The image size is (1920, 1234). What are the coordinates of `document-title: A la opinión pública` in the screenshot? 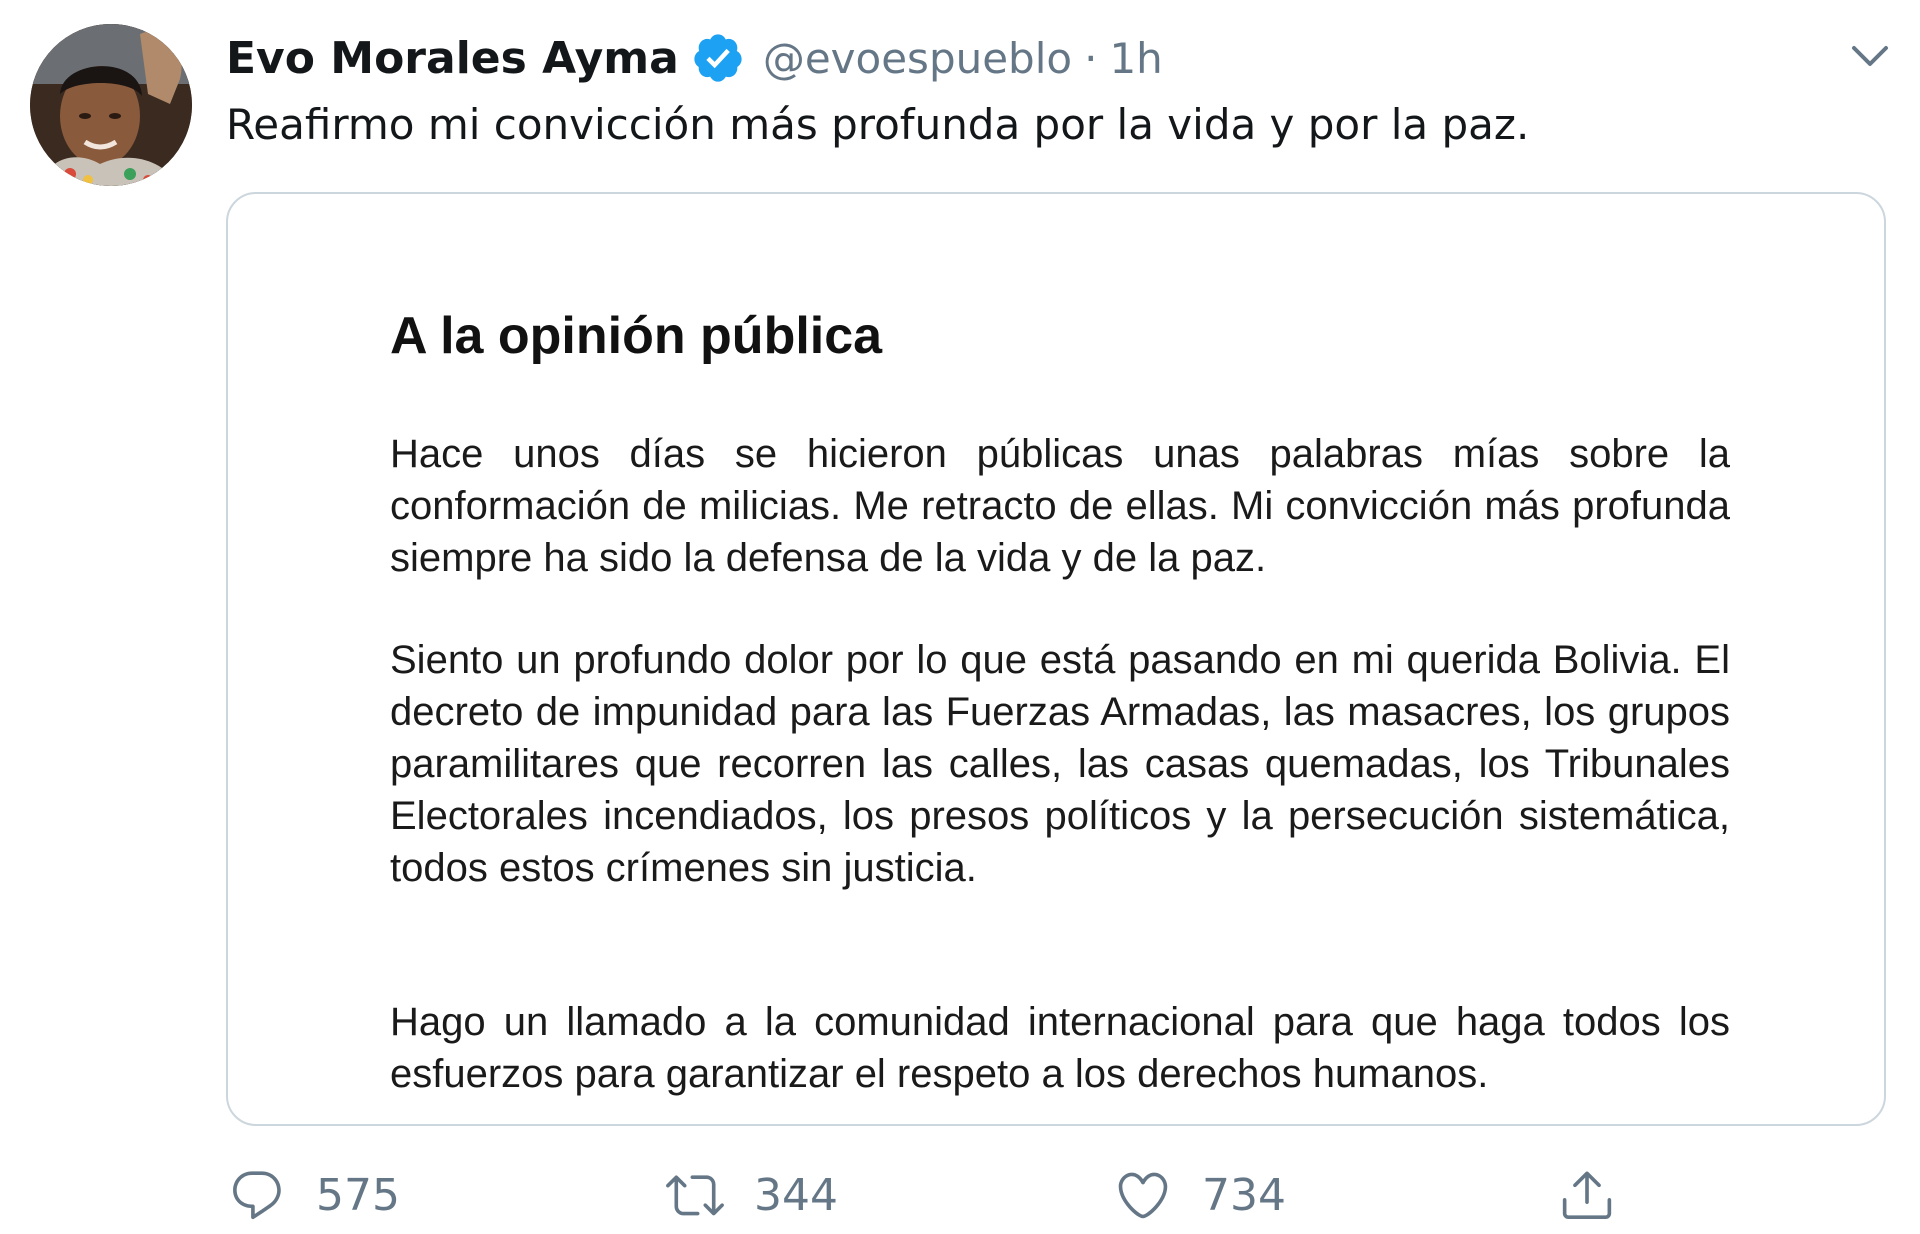 It's located at (636, 336).